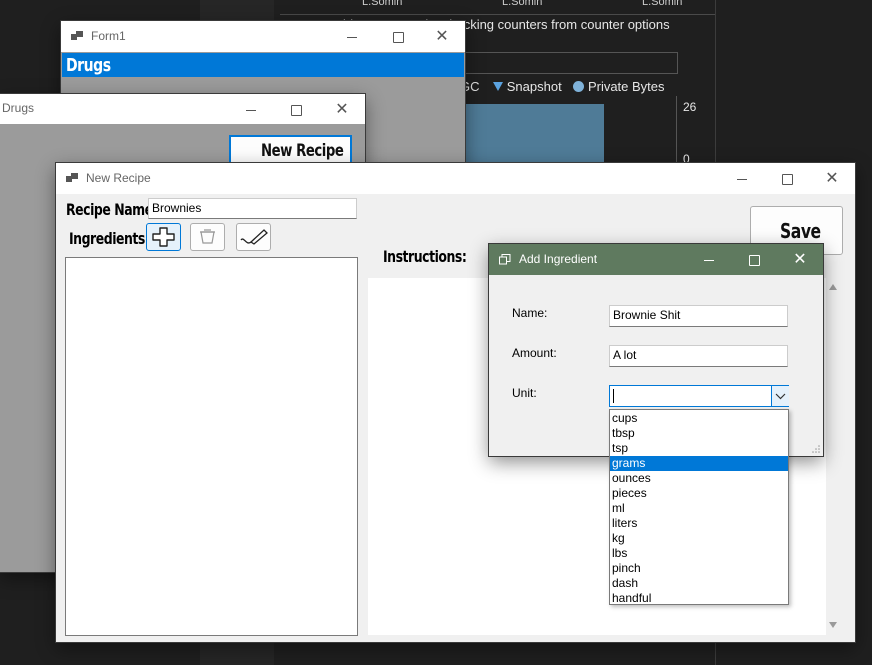 The width and height of the screenshot is (872, 665). Describe the element at coordinates (699, 463) in the screenshot. I see `unit-option-grams: grams` at that location.